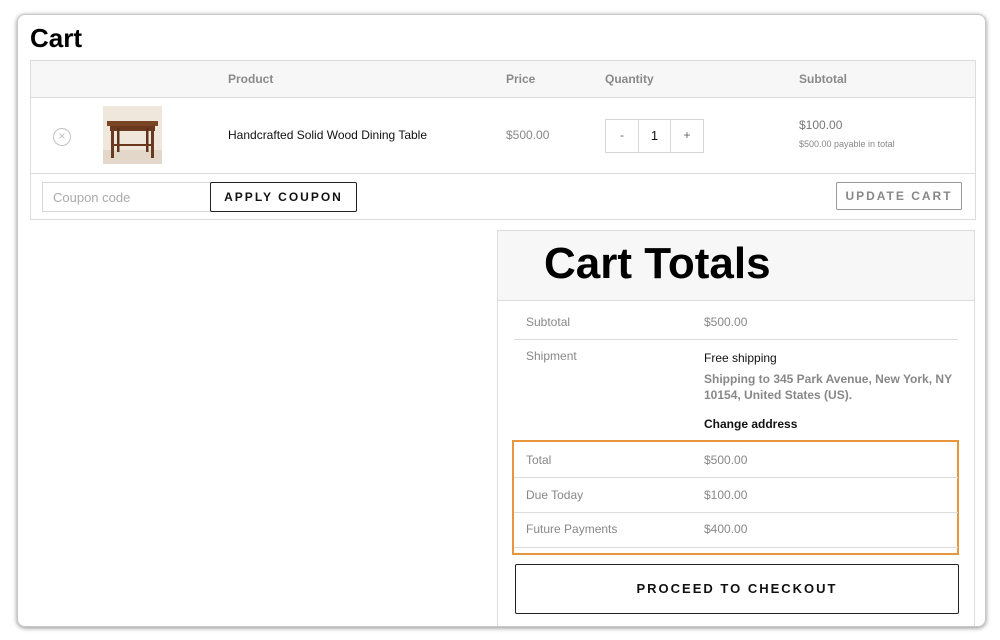  I want to click on shipping-method: Free shipping, so click(740, 358).